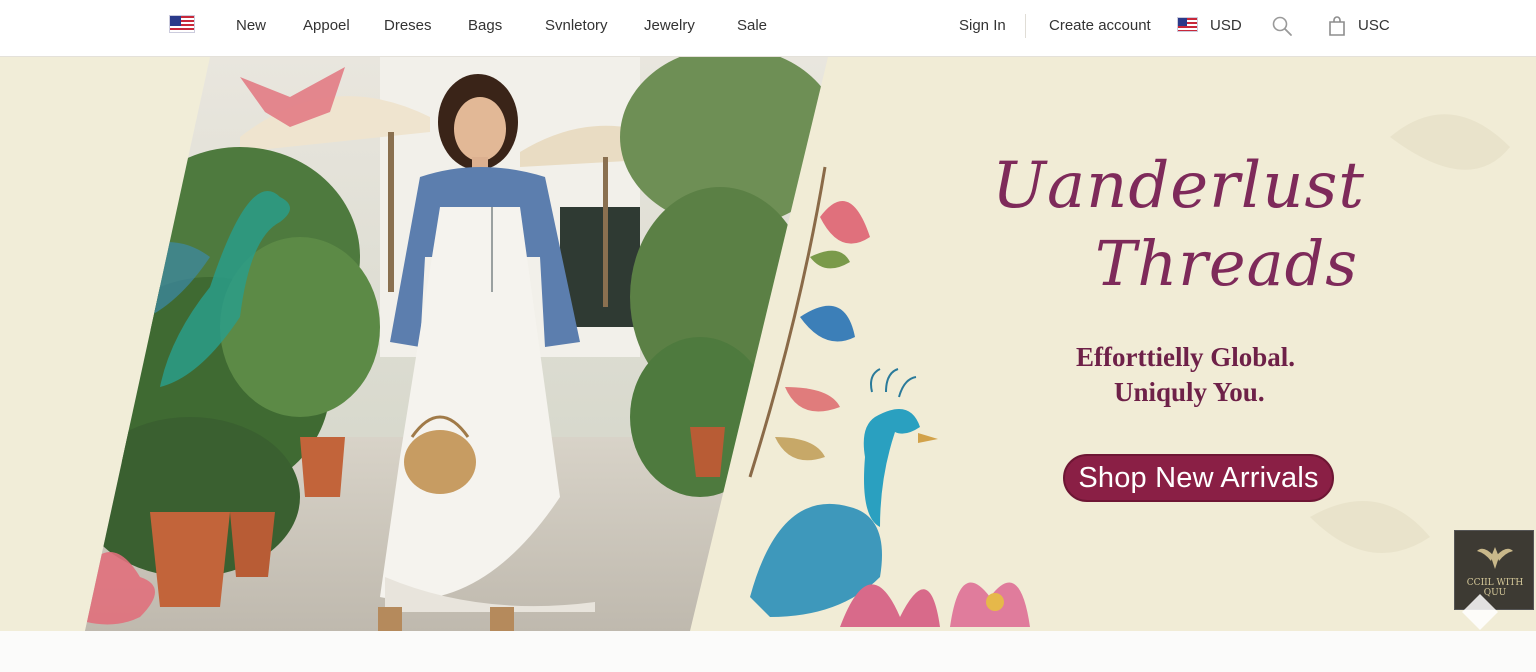 This screenshot has height=672, width=1536. Describe the element at coordinates (768, 651) in the screenshot. I see `below-fold-strip` at that location.